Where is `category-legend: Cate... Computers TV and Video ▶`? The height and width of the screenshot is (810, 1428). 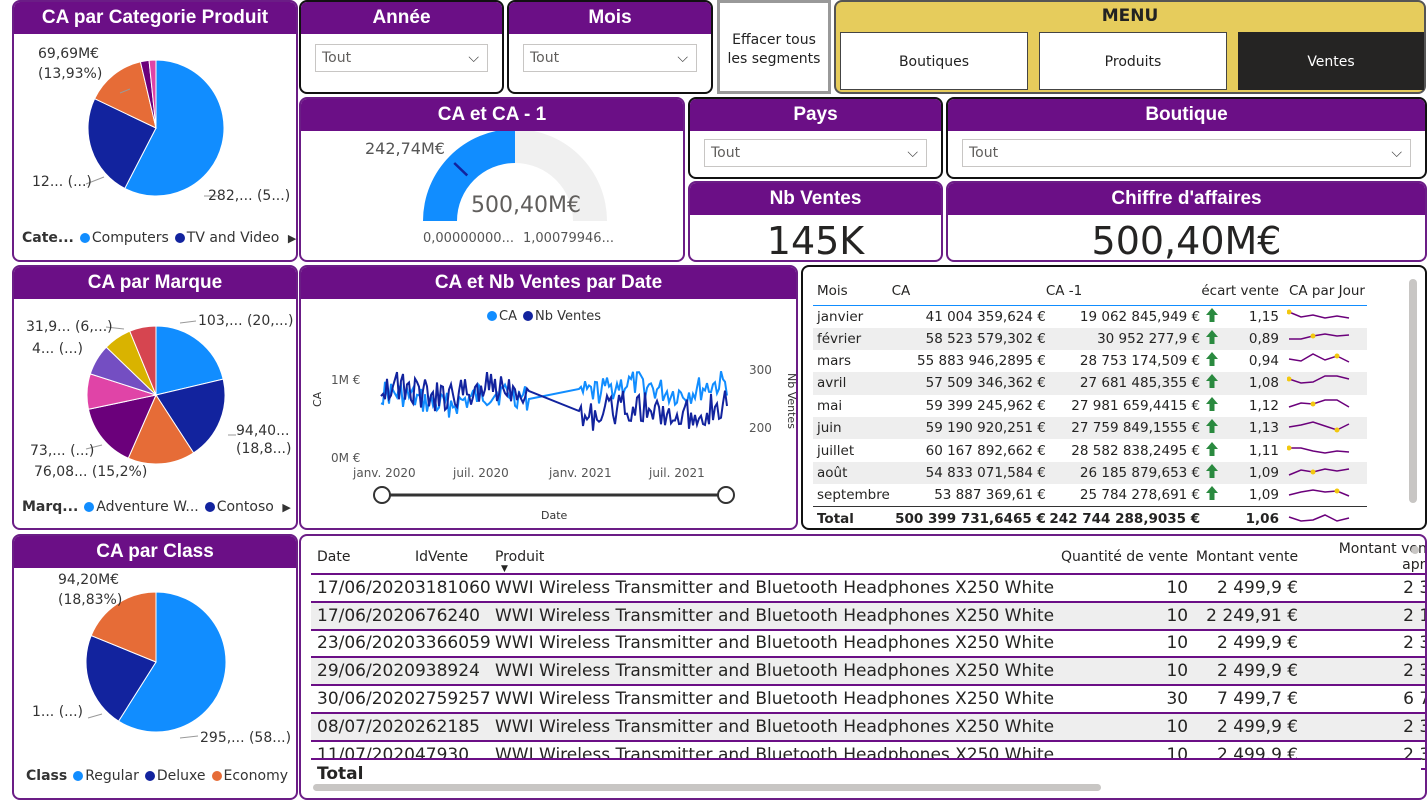 category-legend: Cate... Computers TV and Video ▶ is located at coordinates (159, 238).